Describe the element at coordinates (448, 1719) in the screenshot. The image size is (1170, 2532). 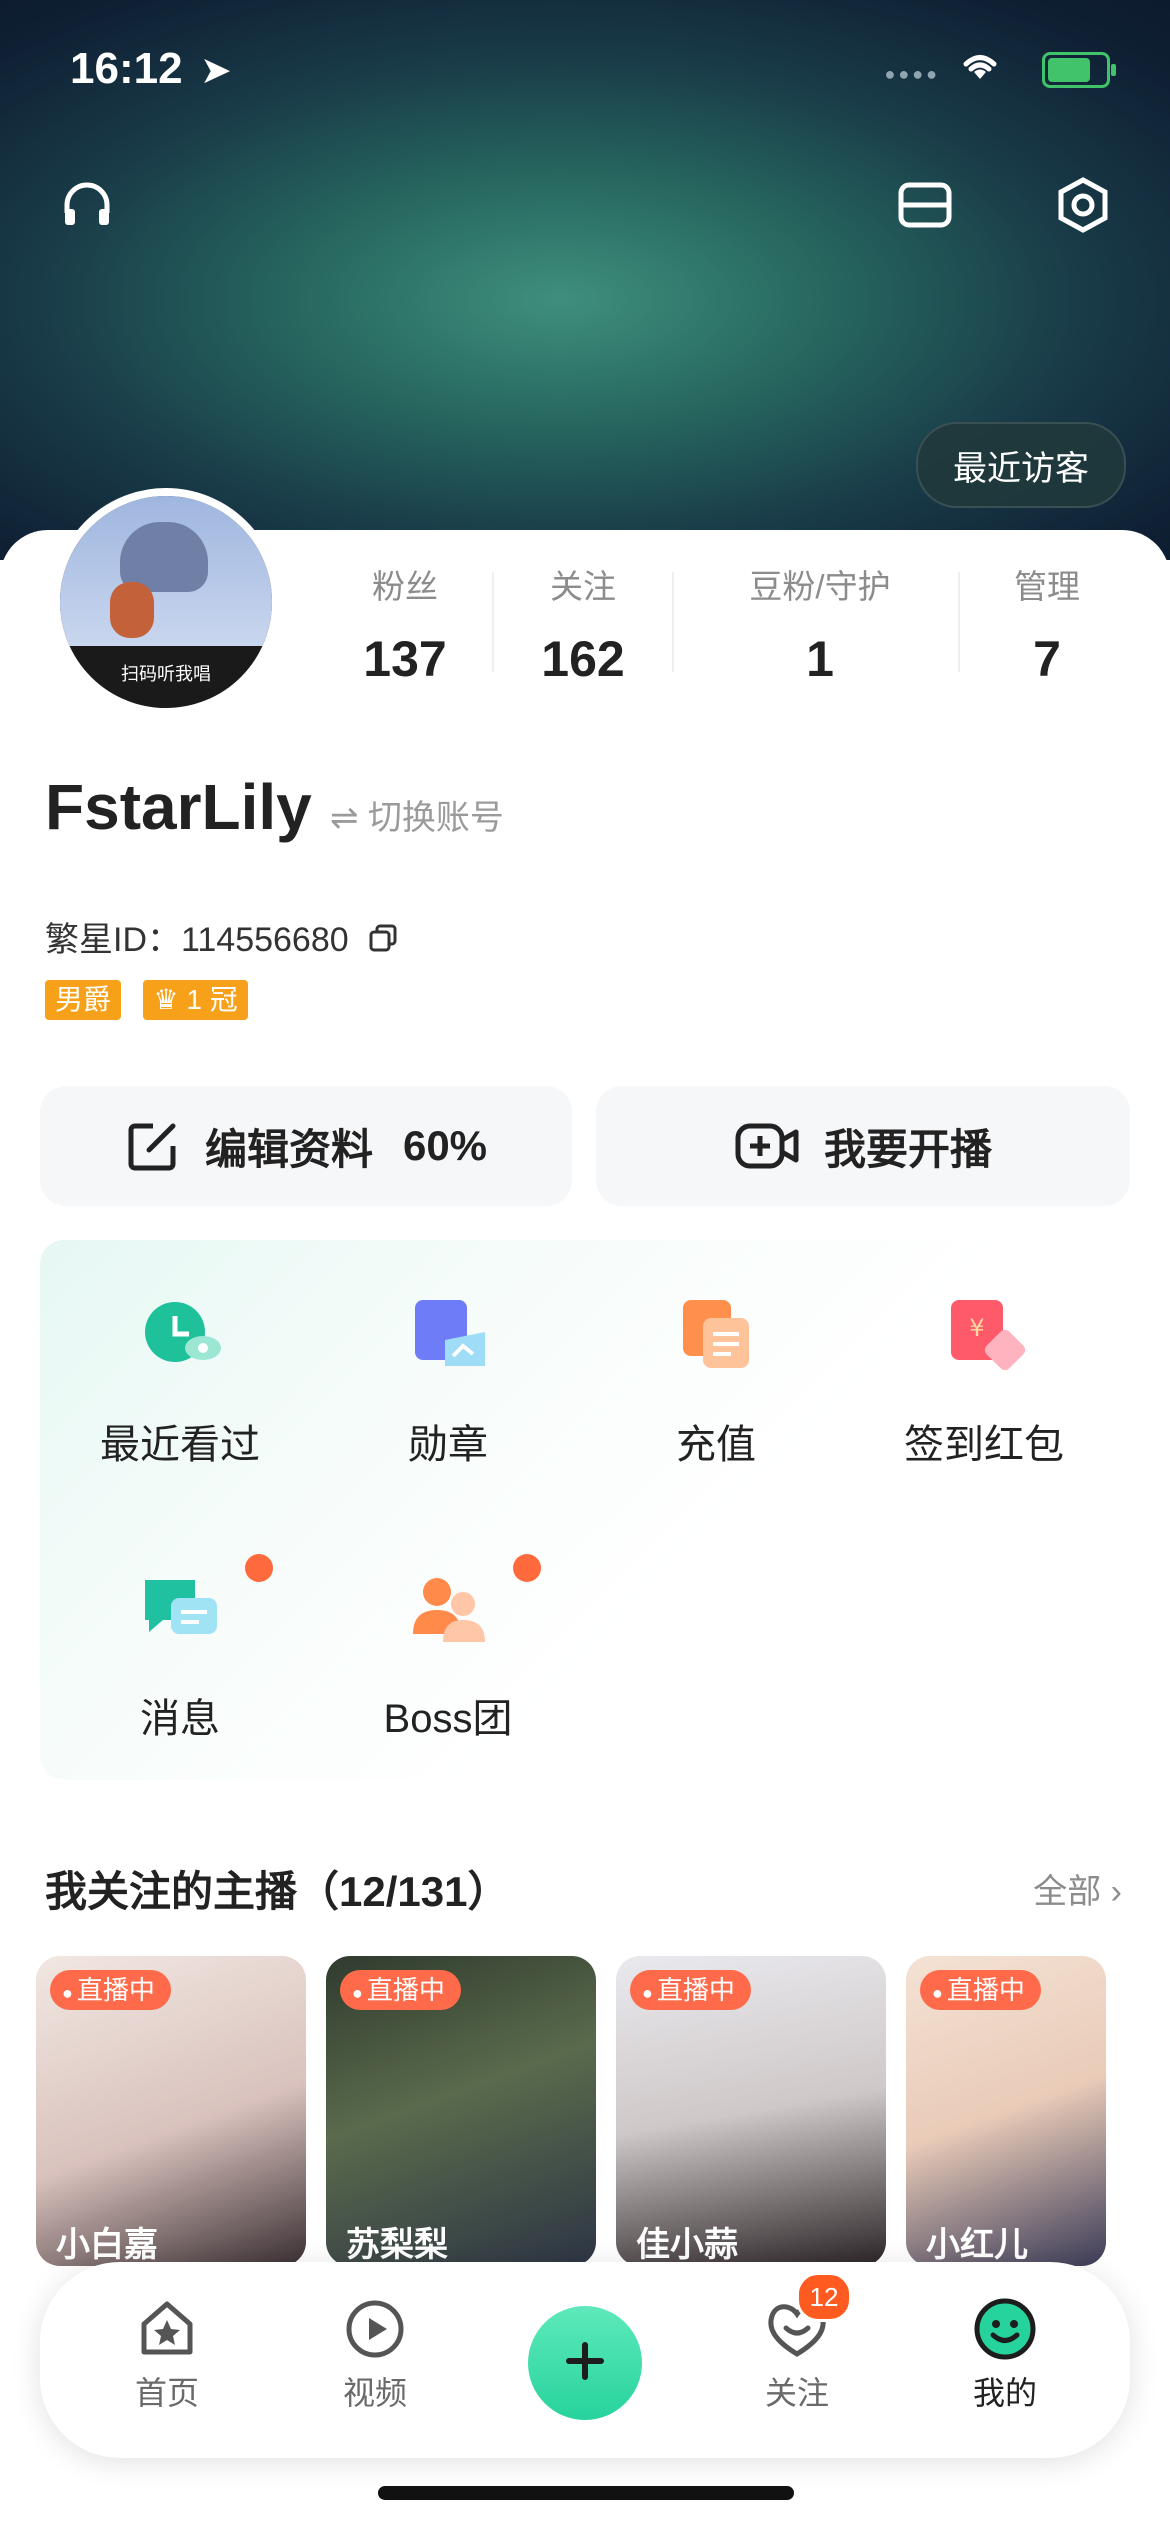
I see `grid-item-label: Boss团` at that location.